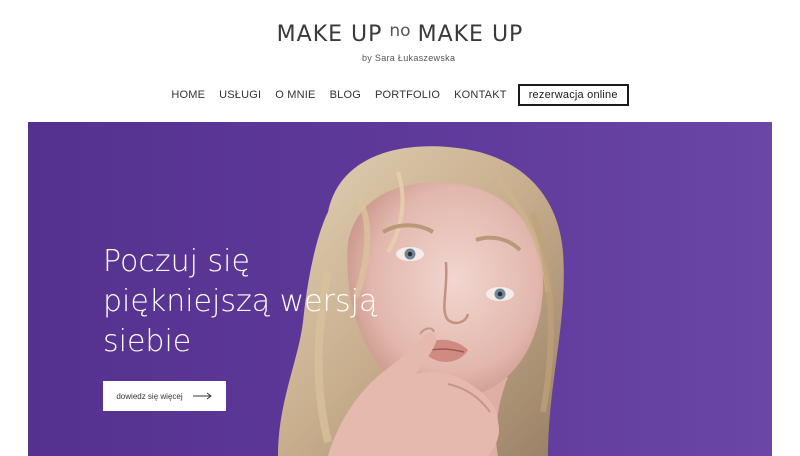 This screenshot has width=800, height=456. What do you see at coordinates (147, 341) in the screenshot?
I see `hero-heading-line-3: siebie` at bounding box center [147, 341].